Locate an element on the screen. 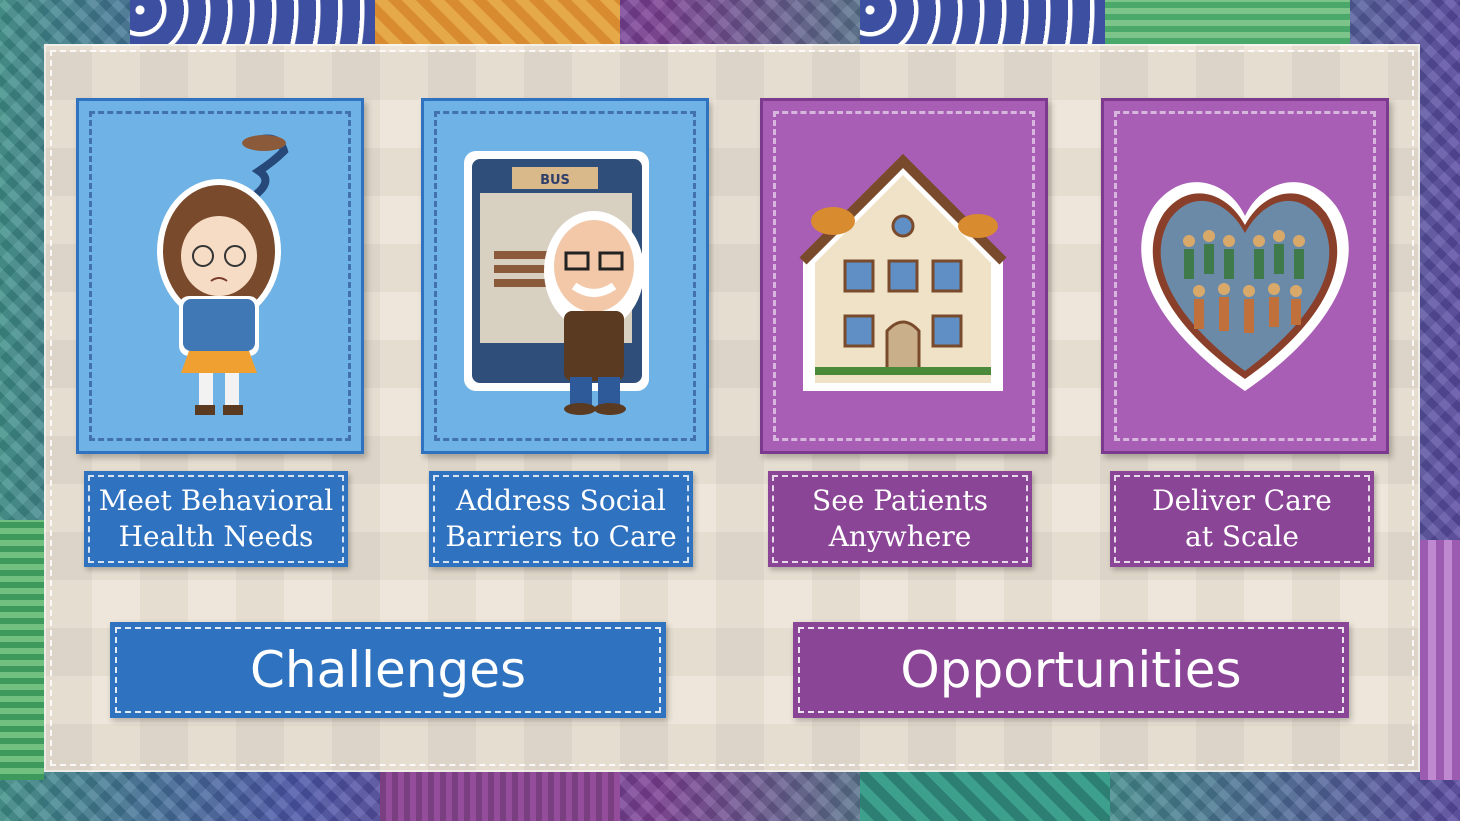 The image size is (1460, 821). label-deliver-care-at-scale: Deliver Care at Scale is located at coordinates (1242, 519).